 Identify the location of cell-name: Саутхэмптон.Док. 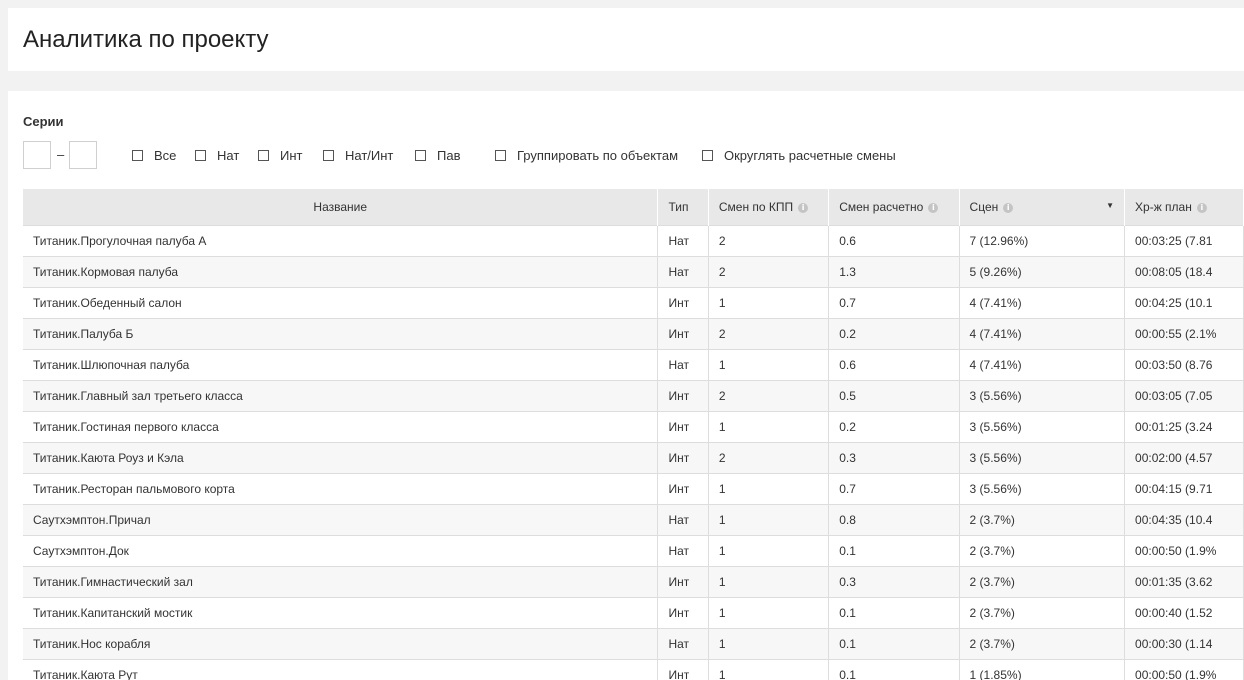
(341, 551).